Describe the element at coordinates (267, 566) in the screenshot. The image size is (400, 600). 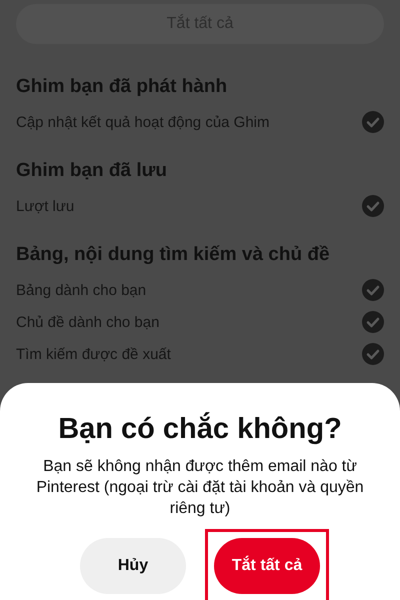
I see `turn-off-all-button: Tắt tất cả` at that location.